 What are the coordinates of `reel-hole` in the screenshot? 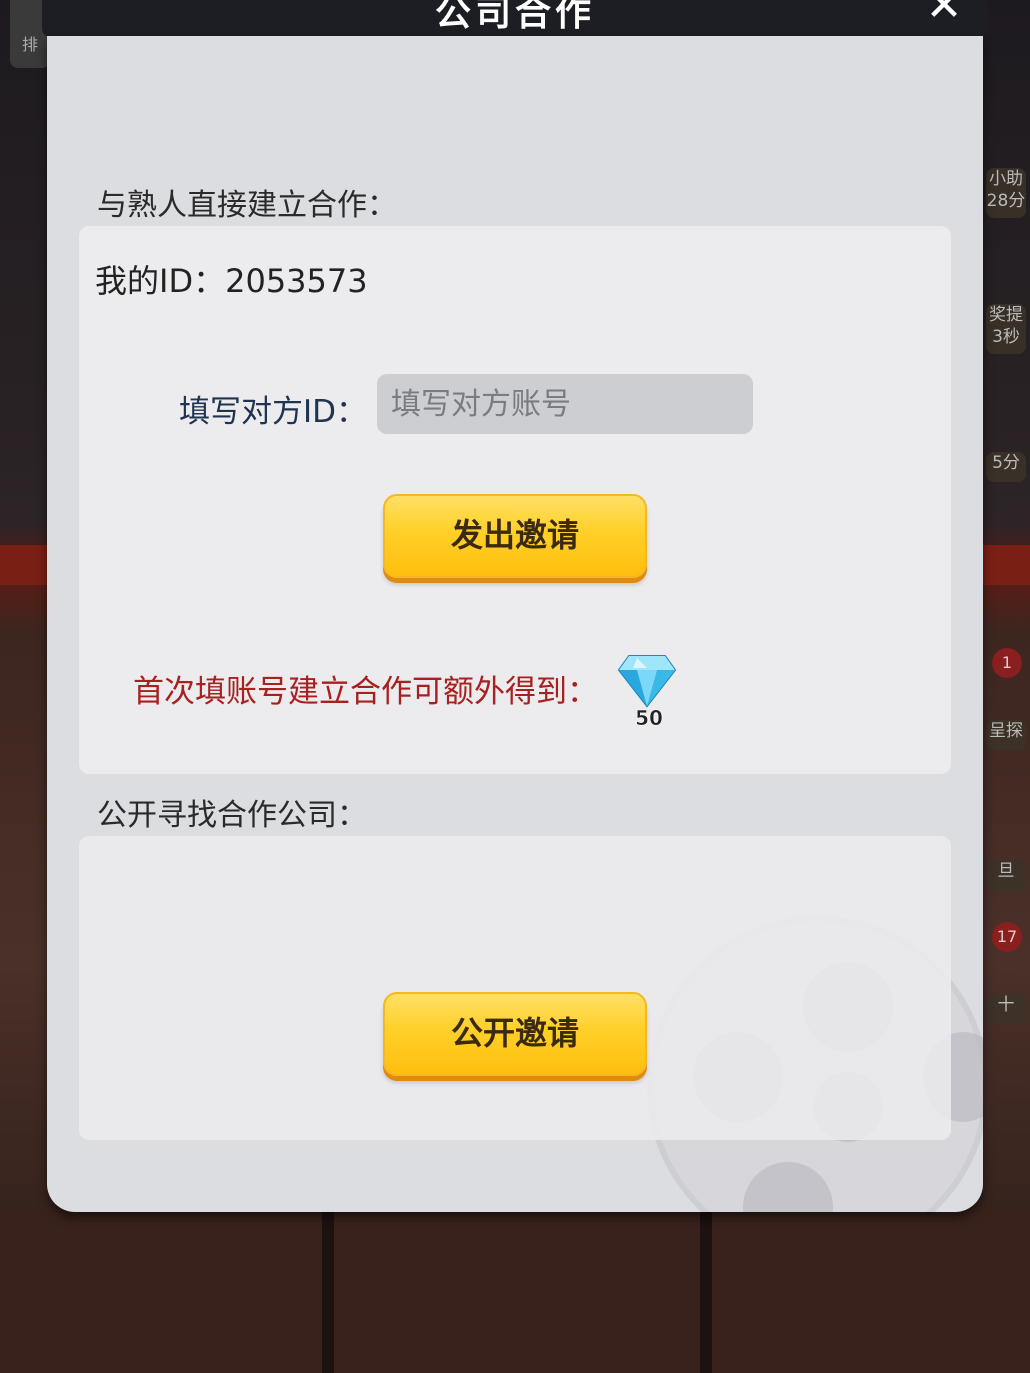 It's located at (788, 1187).